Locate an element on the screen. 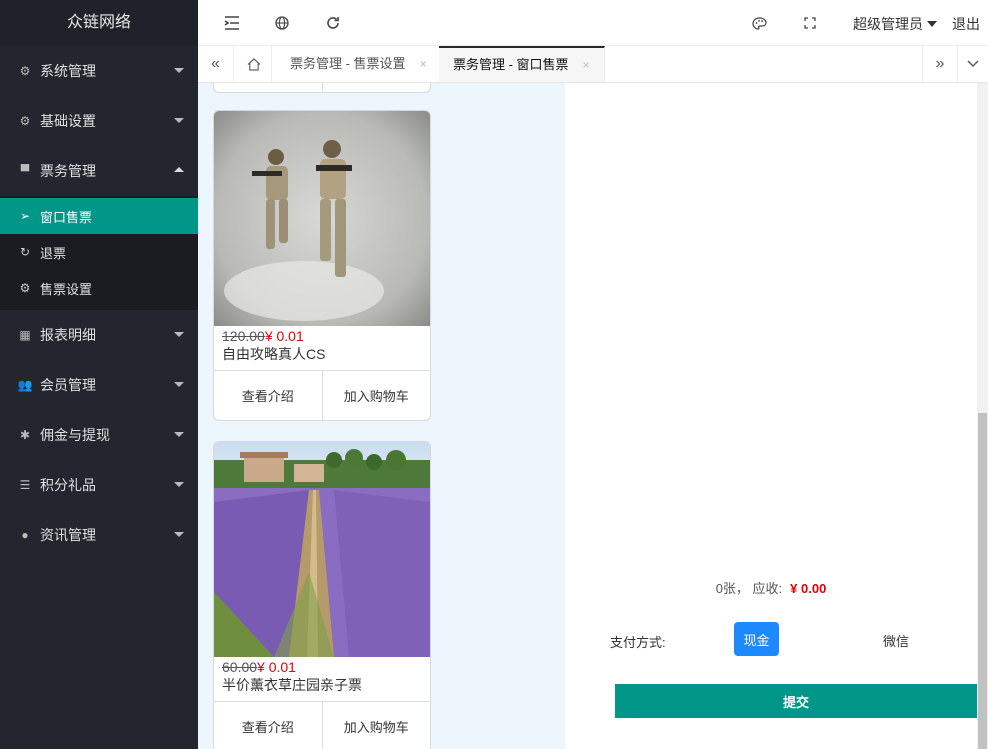 The image size is (988, 749). logout-link: 退出 is located at coordinates (966, 24).